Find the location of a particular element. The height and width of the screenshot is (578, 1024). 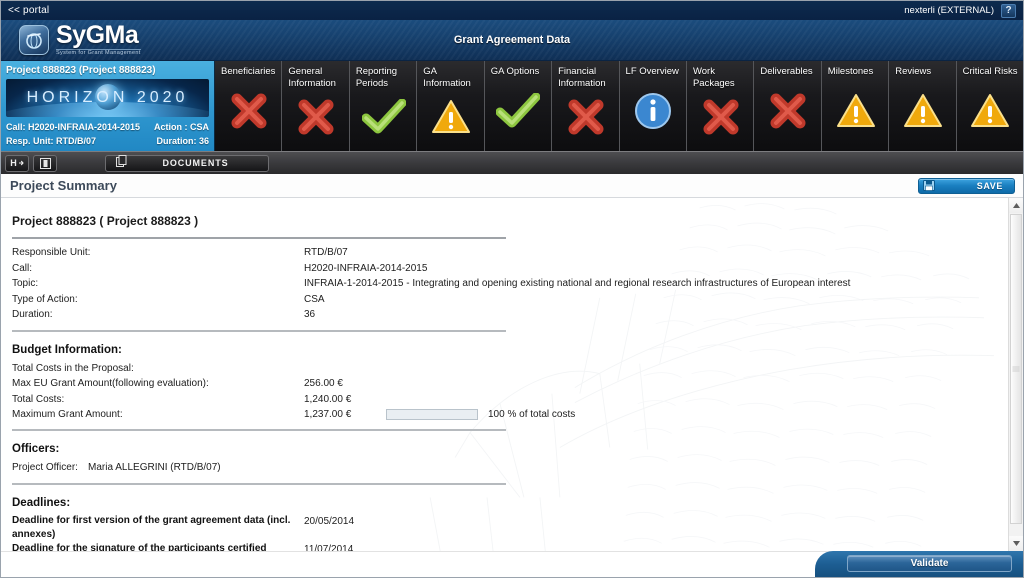

footer-bar: Validate is located at coordinates (512, 564).